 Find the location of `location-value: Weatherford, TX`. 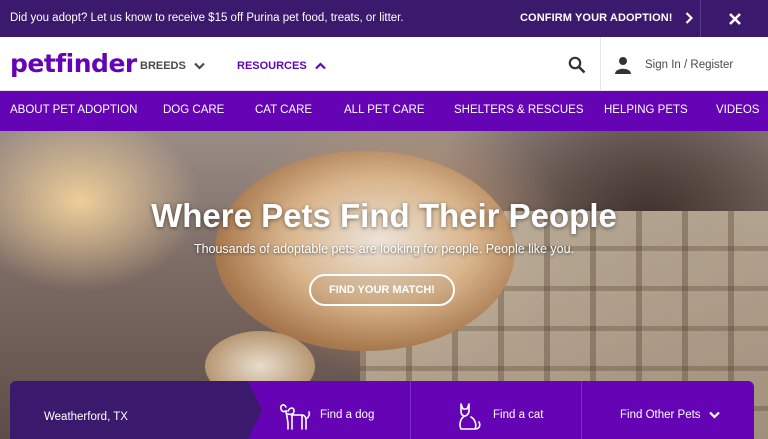

location-value: Weatherford, TX is located at coordinates (86, 417).